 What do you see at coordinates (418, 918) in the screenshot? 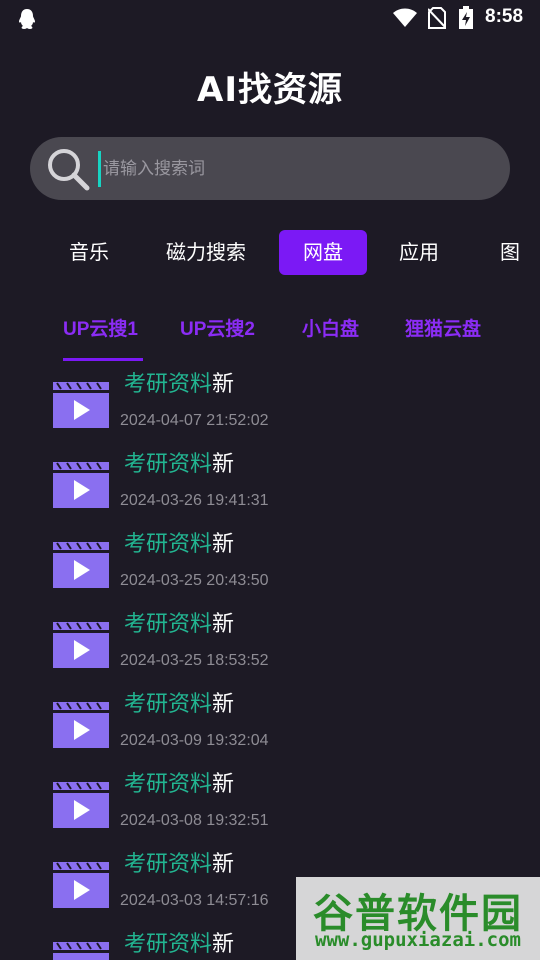
I see `watermark: 谷普软件园 www.gupuxiazai.com` at bounding box center [418, 918].